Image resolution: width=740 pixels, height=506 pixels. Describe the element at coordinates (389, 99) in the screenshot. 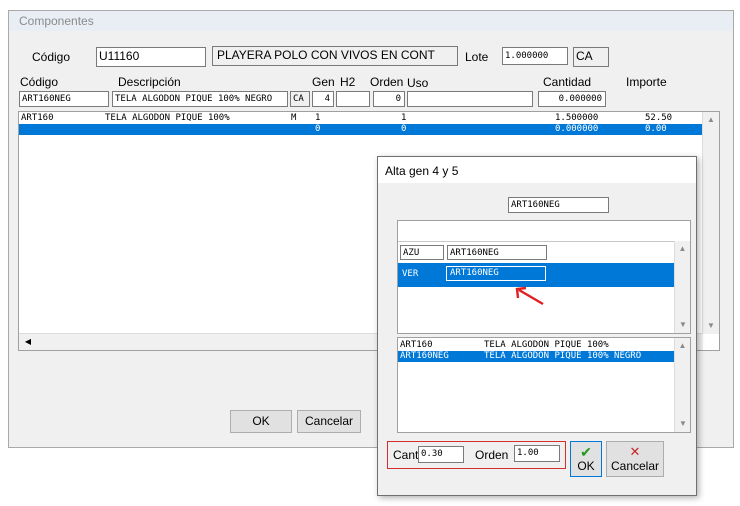

I see `edit-orden-input: 0` at that location.